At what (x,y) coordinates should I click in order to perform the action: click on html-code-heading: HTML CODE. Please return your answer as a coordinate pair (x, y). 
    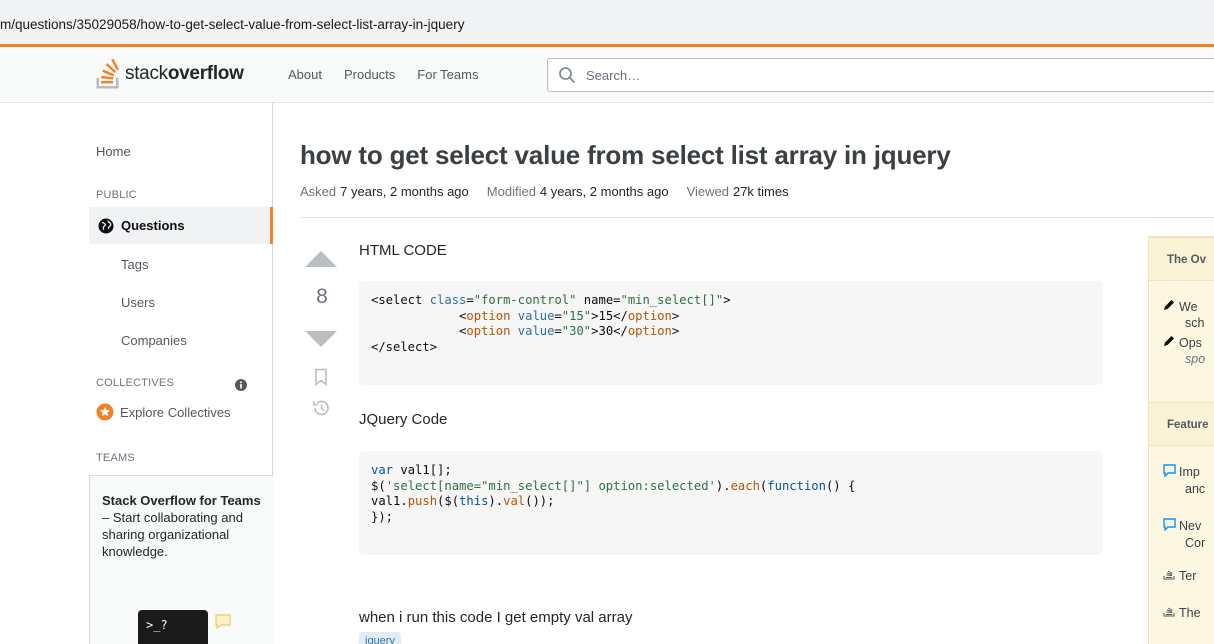
    Looking at the image, I should click on (403, 250).